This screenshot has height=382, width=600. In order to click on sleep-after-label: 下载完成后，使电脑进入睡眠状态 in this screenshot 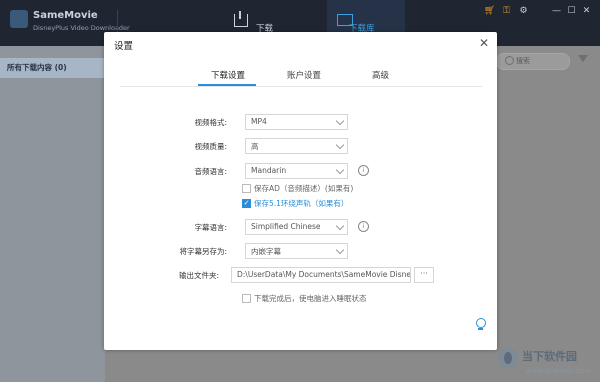, I will do `click(310, 298)`.